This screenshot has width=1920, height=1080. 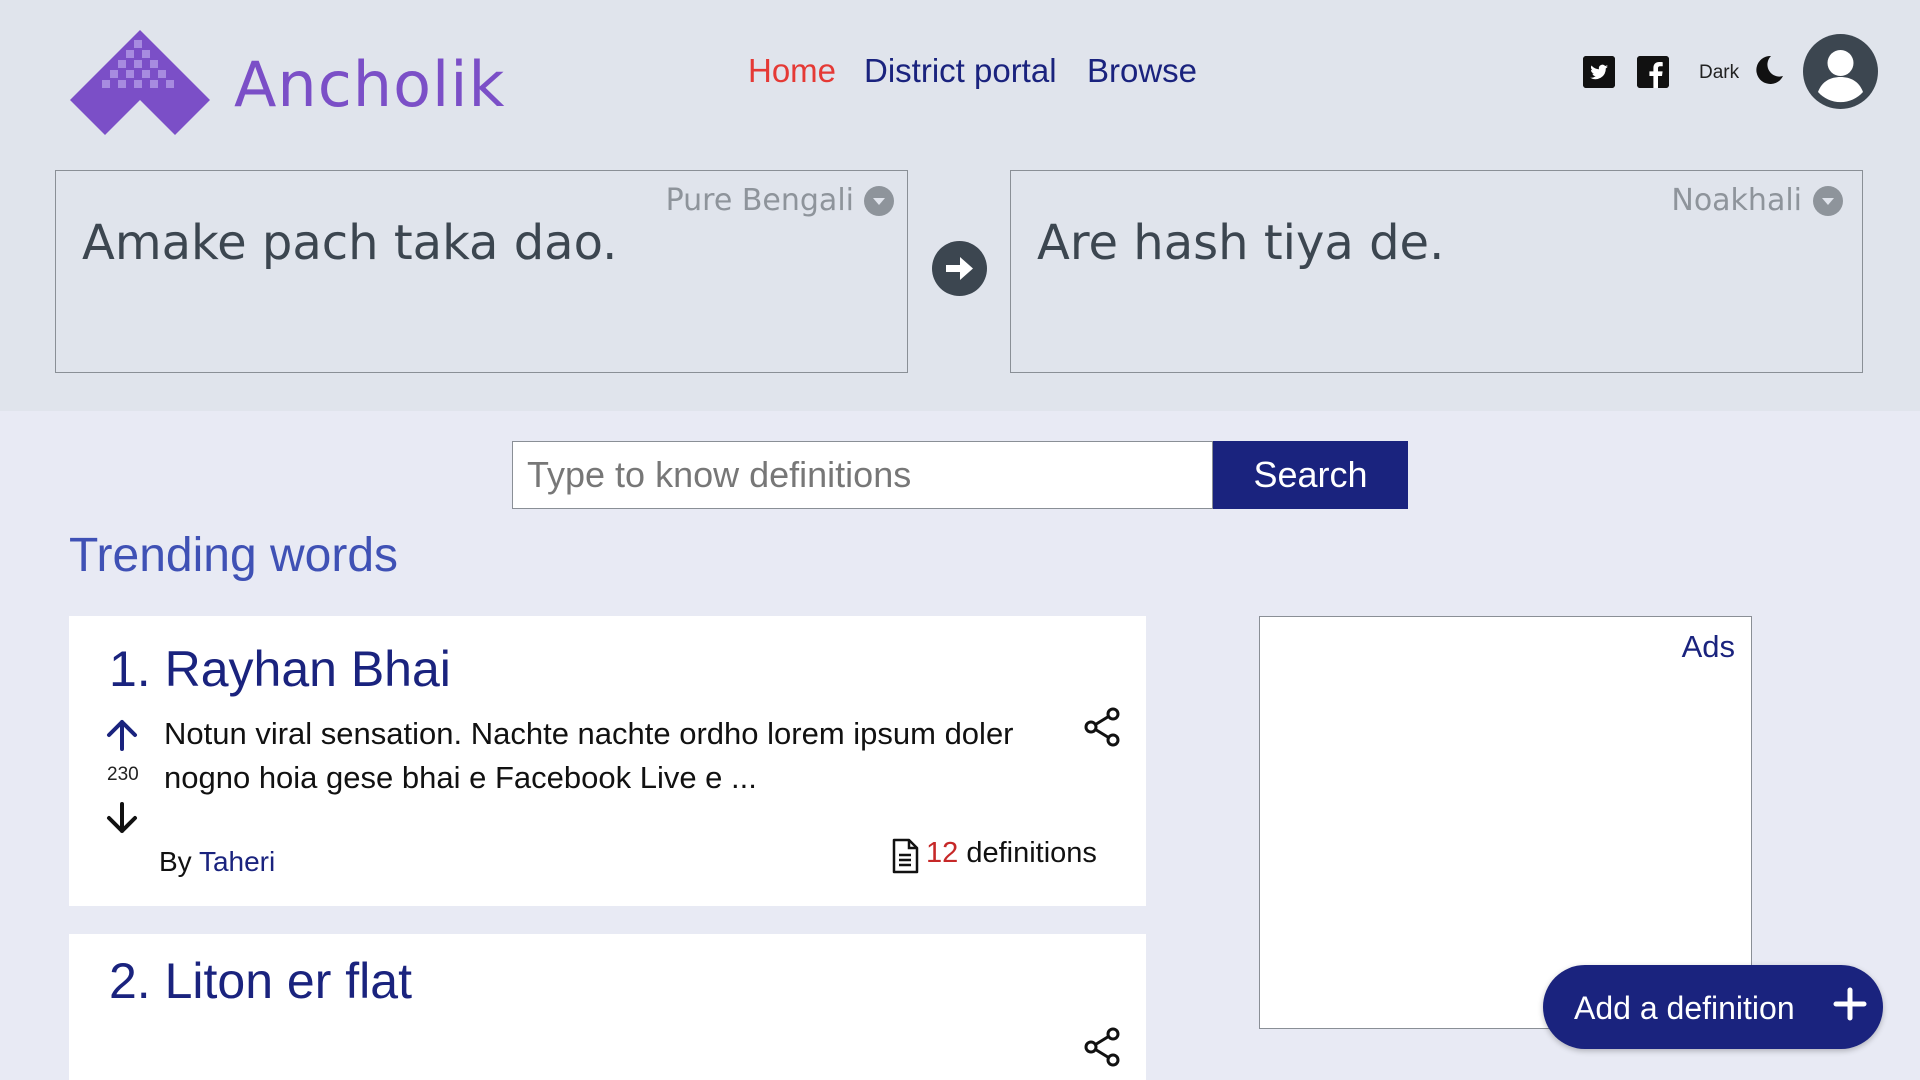 What do you see at coordinates (1768, 71) in the screenshot?
I see `moon-icon` at bounding box center [1768, 71].